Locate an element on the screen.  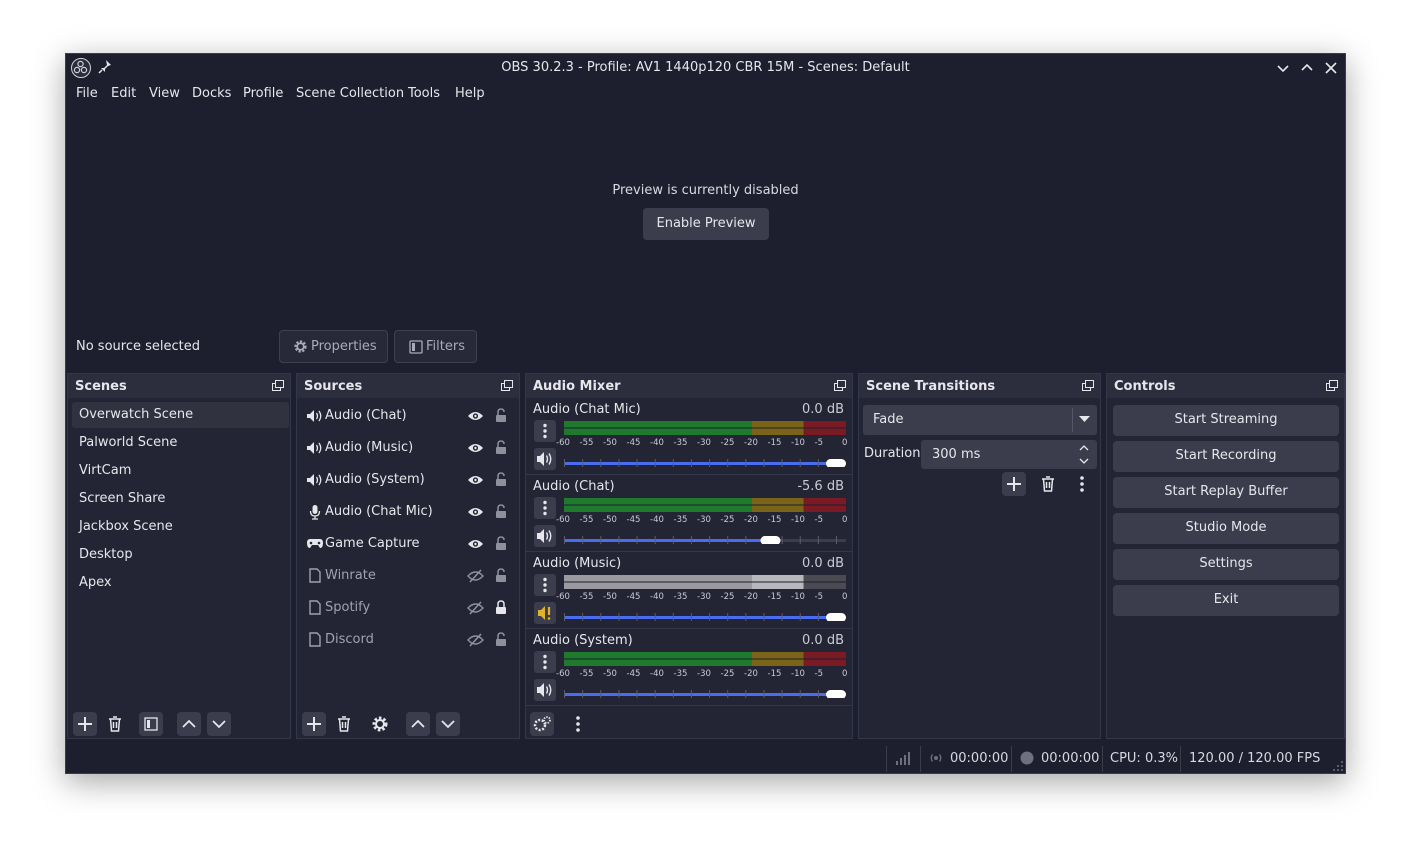
move-scene-down-button is located at coordinates (219, 724).